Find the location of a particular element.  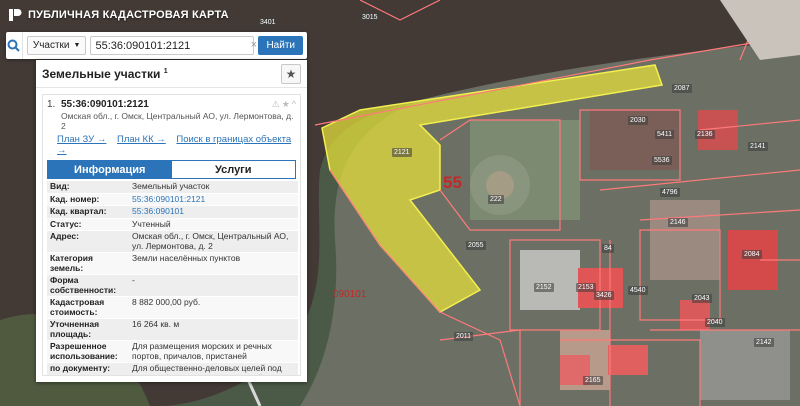

plot-number: 2136 is located at coordinates (705, 134).